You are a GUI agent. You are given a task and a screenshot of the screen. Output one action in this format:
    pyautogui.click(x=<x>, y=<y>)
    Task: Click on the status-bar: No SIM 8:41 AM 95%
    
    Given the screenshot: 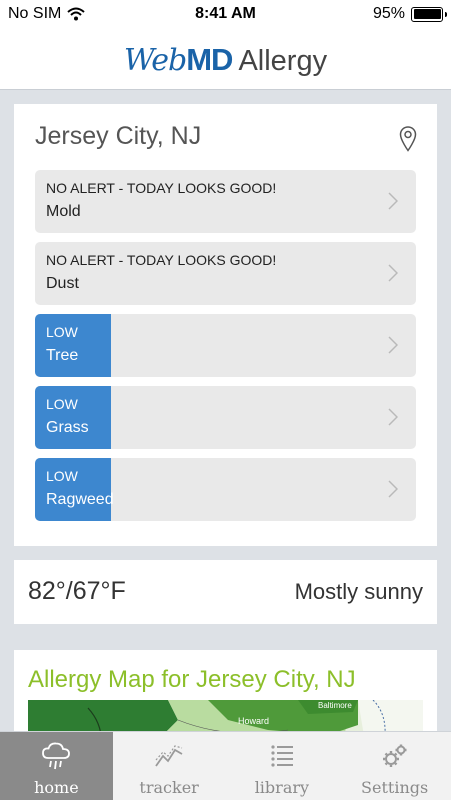 What is the action you would take?
    pyautogui.click(x=225, y=15)
    